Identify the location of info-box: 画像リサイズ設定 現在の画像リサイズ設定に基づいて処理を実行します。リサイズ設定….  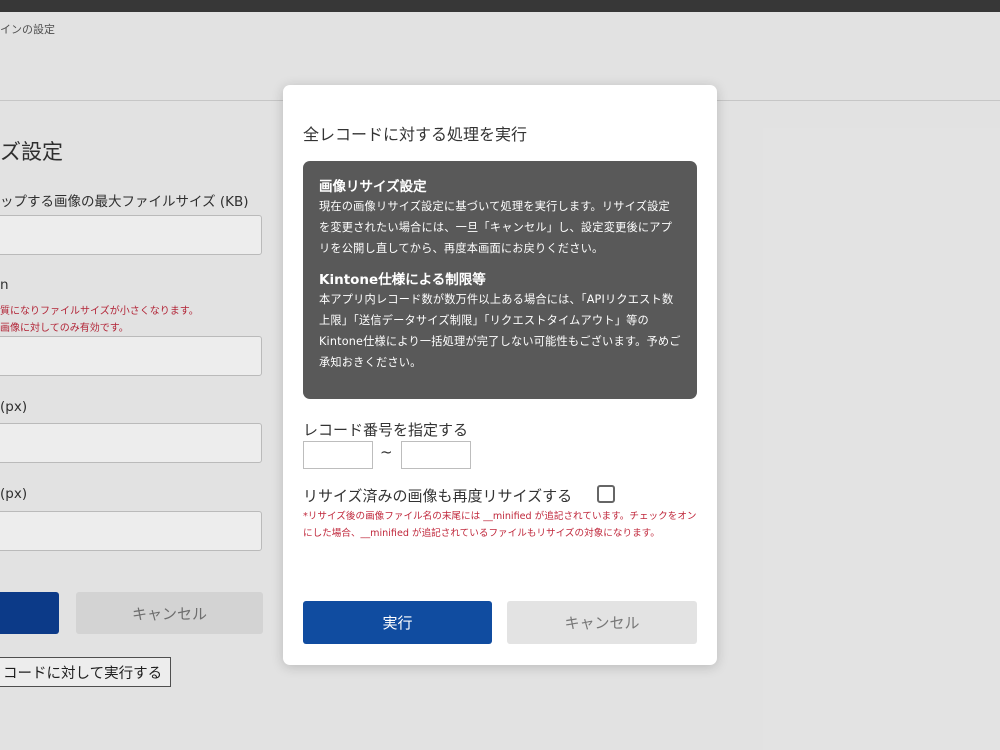
(500, 280).